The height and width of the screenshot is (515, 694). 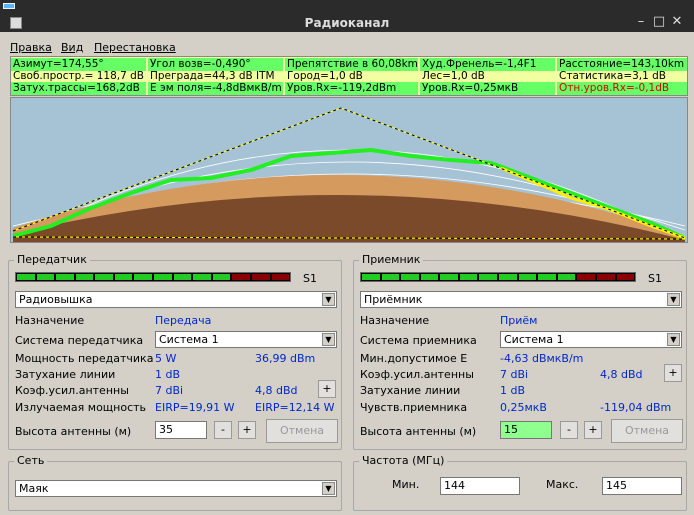 What do you see at coordinates (526, 430) in the screenshot?
I see `rx-height-input: 15` at bounding box center [526, 430].